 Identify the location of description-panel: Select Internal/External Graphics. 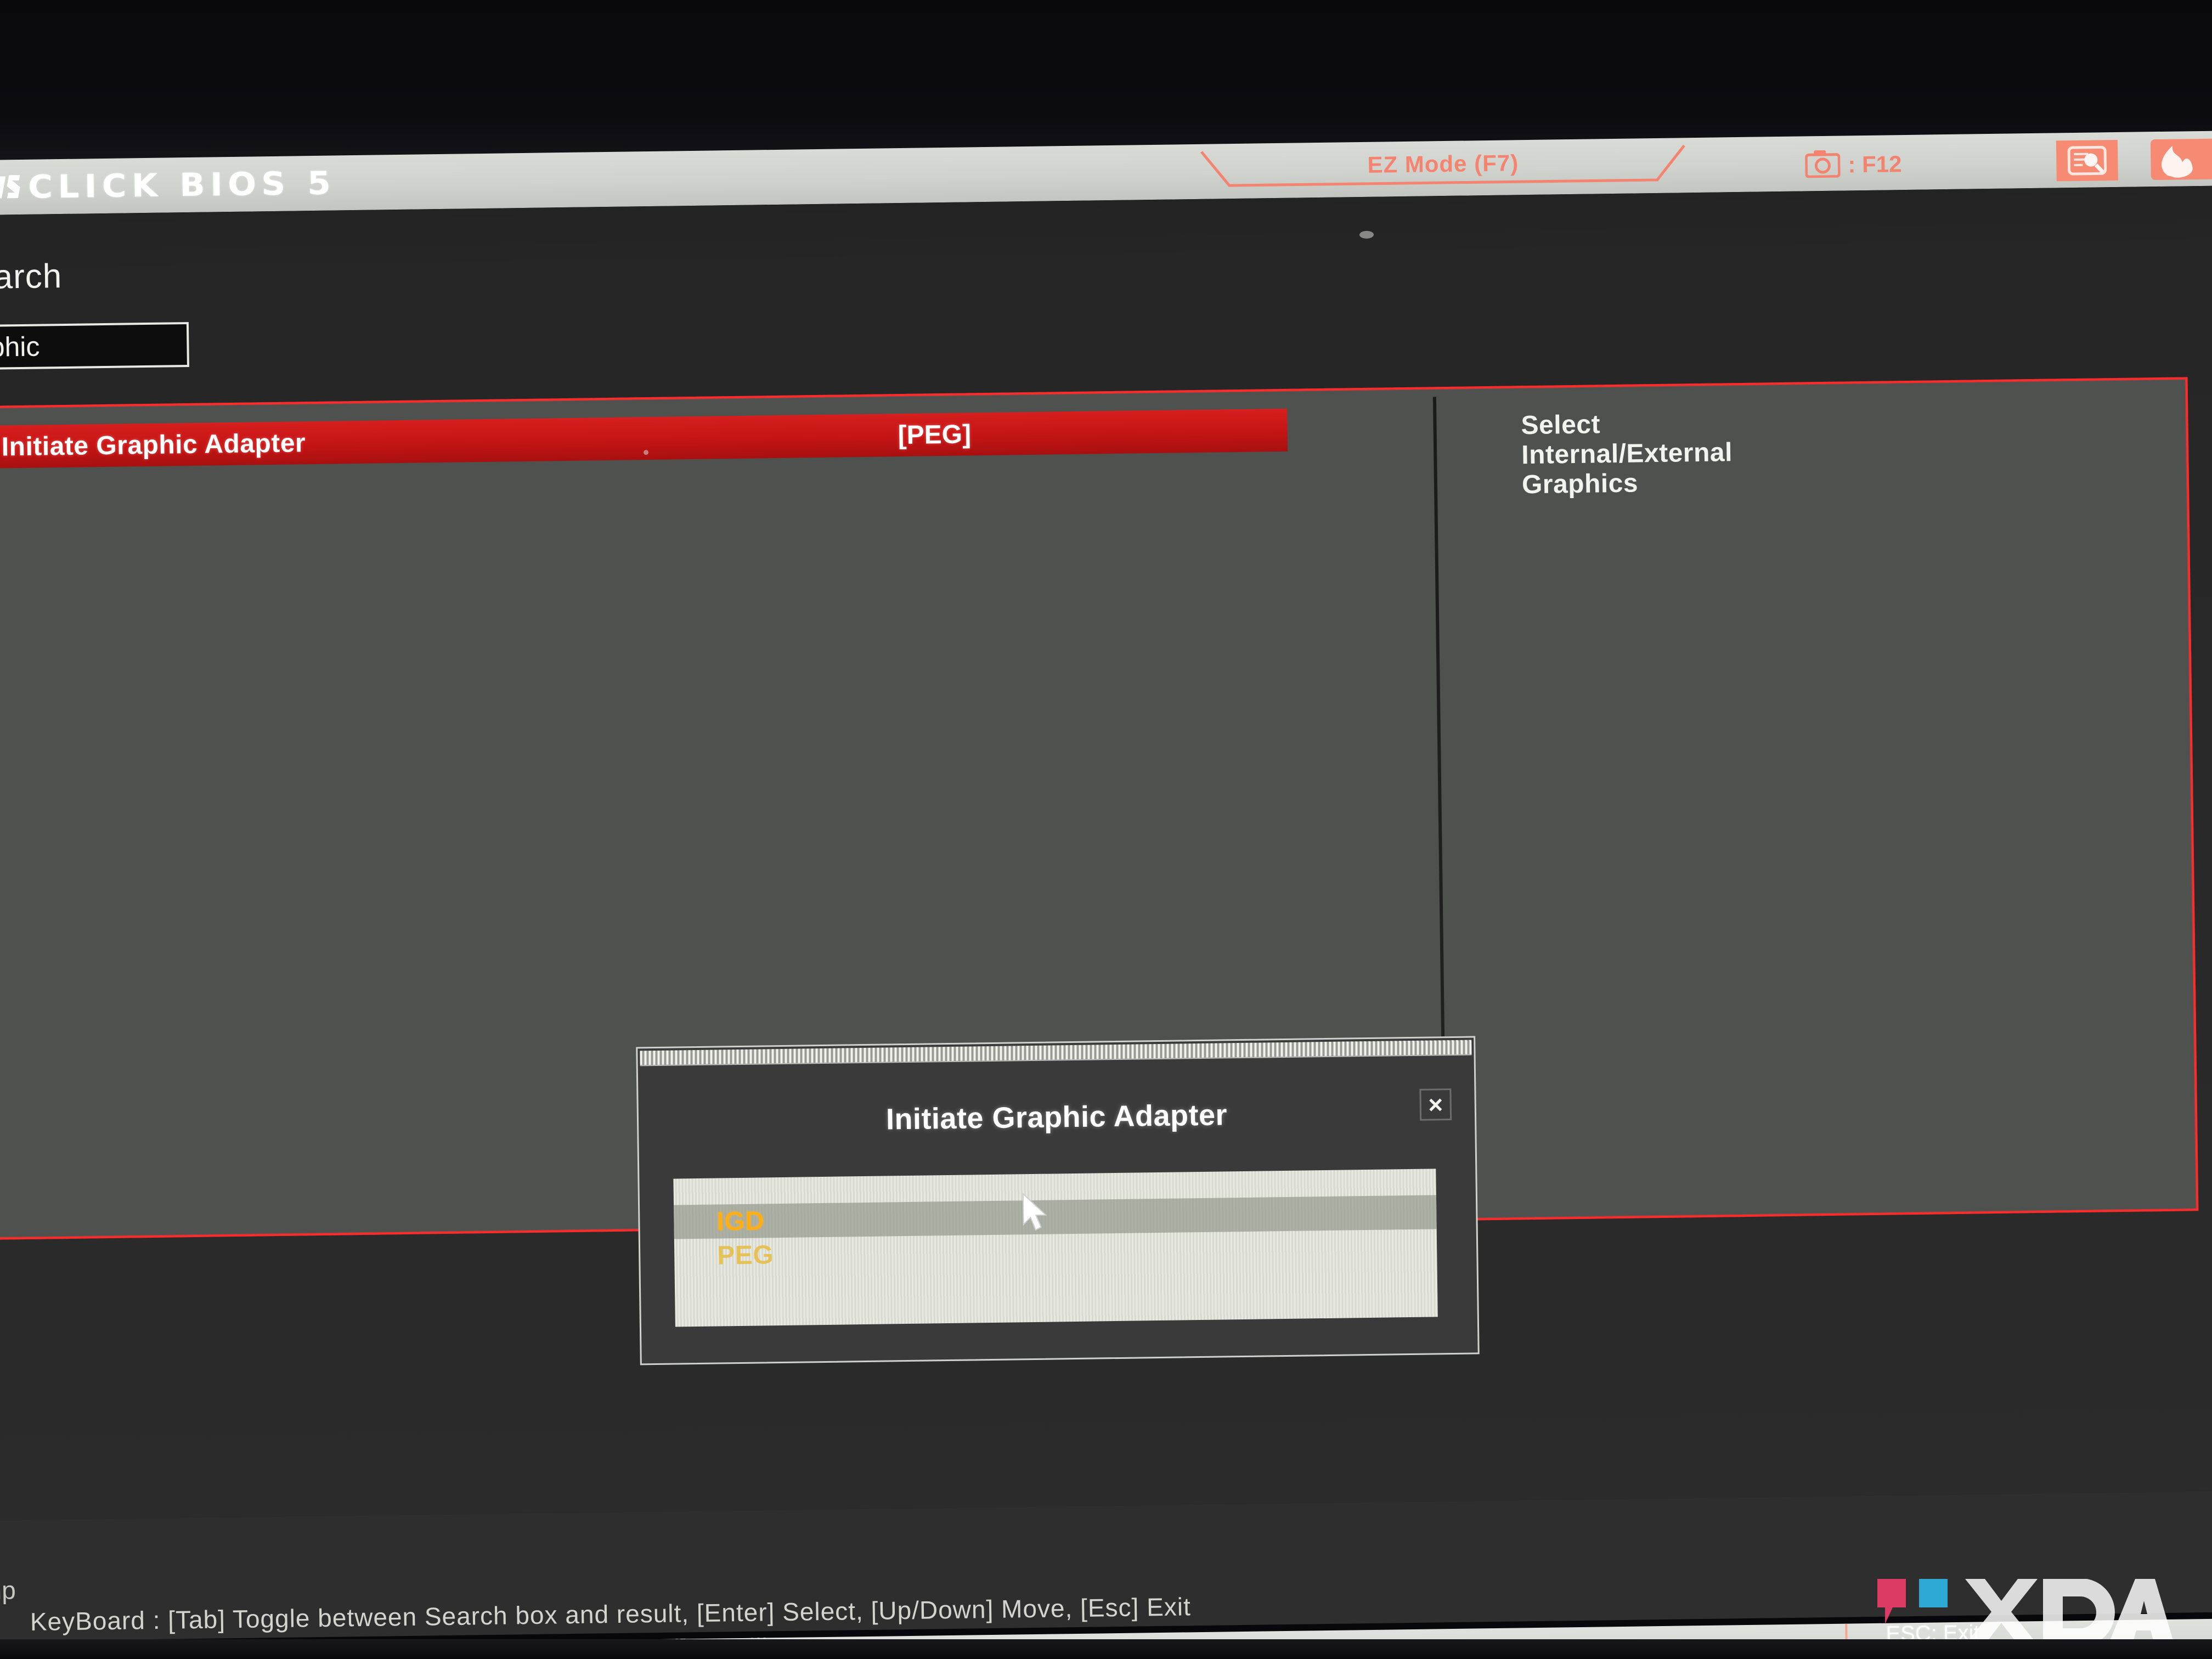
(1768, 452).